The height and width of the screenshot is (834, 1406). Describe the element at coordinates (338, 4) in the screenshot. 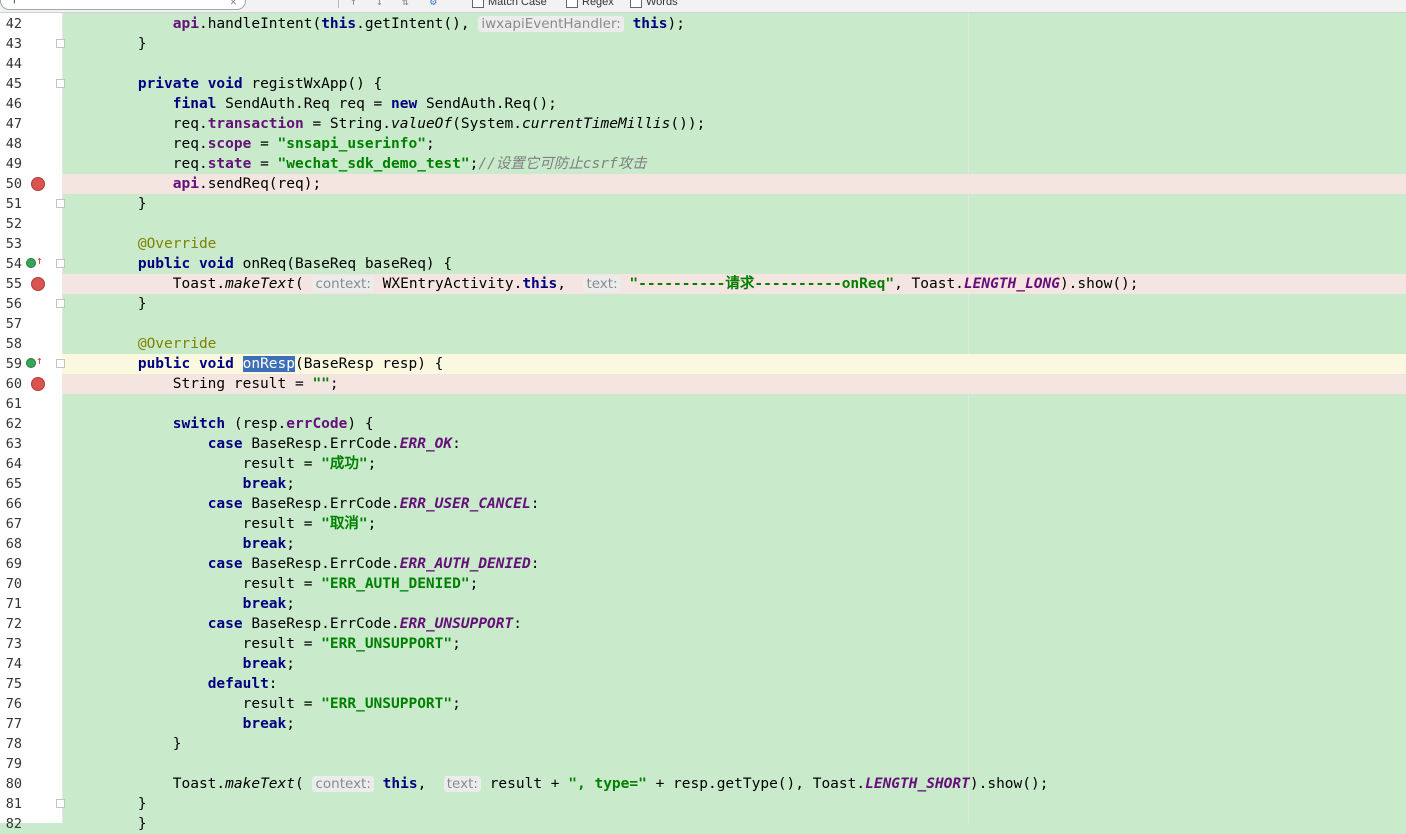

I see `toolbar-divider` at that location.